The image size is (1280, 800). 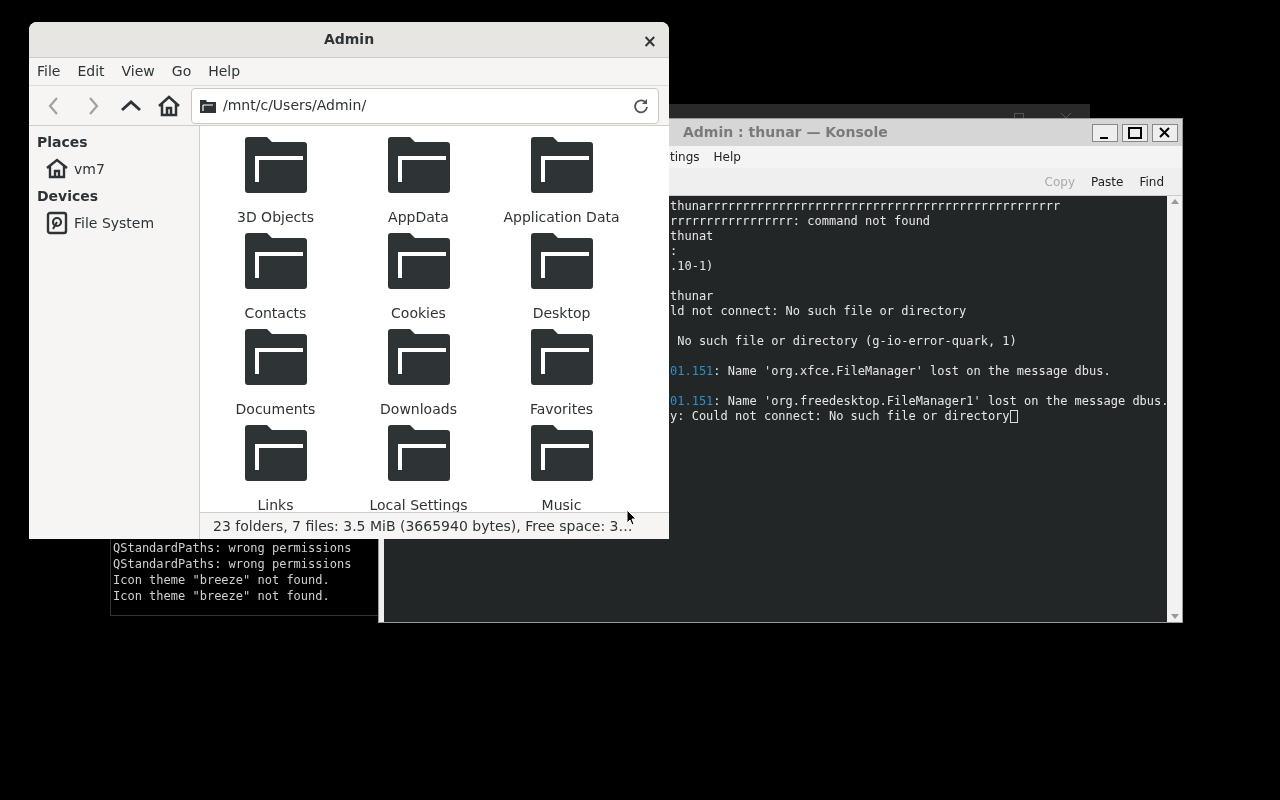 I want to click on menu-item: Edit, so click(x=91, y=71).